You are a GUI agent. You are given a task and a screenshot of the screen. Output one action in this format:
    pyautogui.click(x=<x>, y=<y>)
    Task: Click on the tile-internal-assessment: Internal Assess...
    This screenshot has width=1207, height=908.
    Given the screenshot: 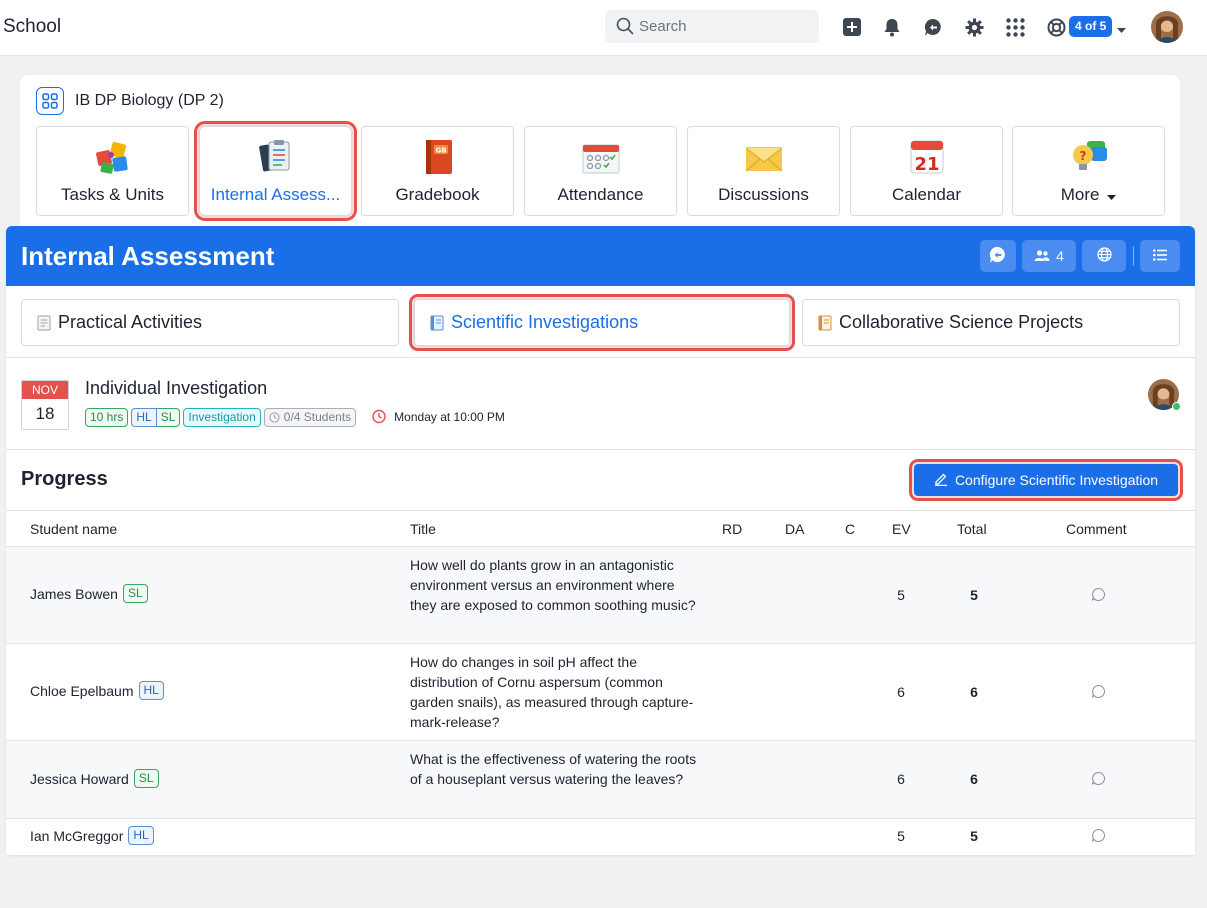 What is the action you would take?
    pyautogui.click(x=275, y=171)
    